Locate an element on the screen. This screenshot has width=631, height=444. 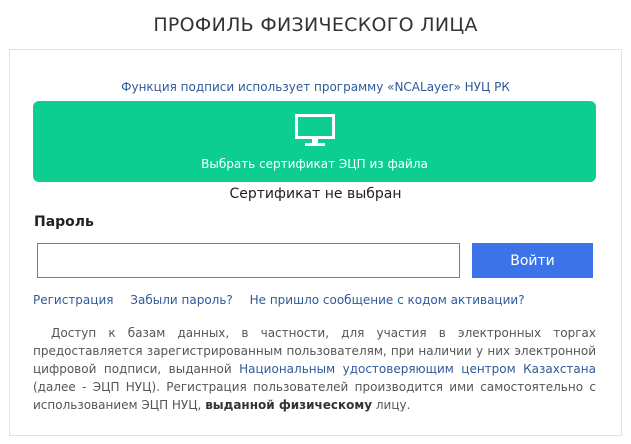
select-certificate-label: Выбрать сертификат ЭЦП из файла is located at coordinates (314, 164).